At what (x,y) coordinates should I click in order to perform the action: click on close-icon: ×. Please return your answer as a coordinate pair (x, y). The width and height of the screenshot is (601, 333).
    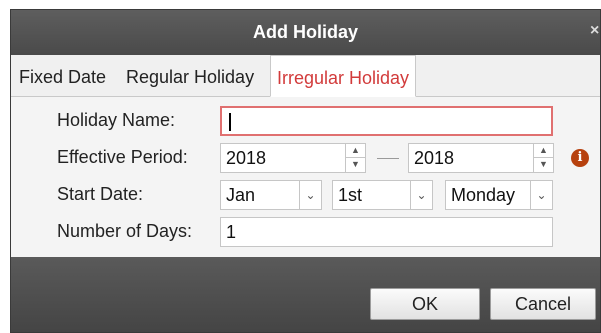
    Looking at the image, I should click on (595, 31).